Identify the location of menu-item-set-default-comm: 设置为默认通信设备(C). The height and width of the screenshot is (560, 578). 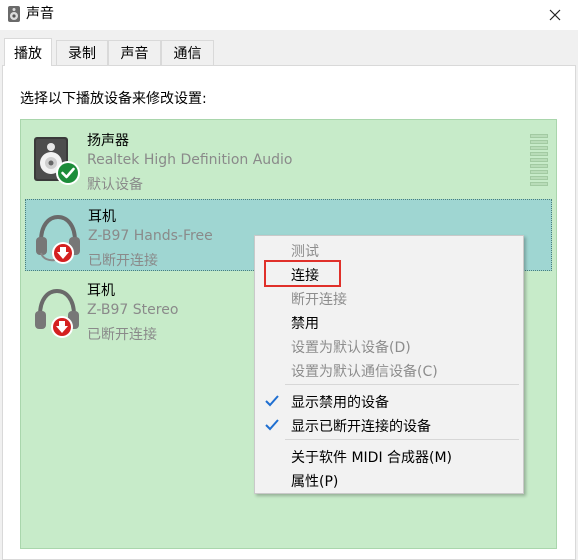
(389, 370).